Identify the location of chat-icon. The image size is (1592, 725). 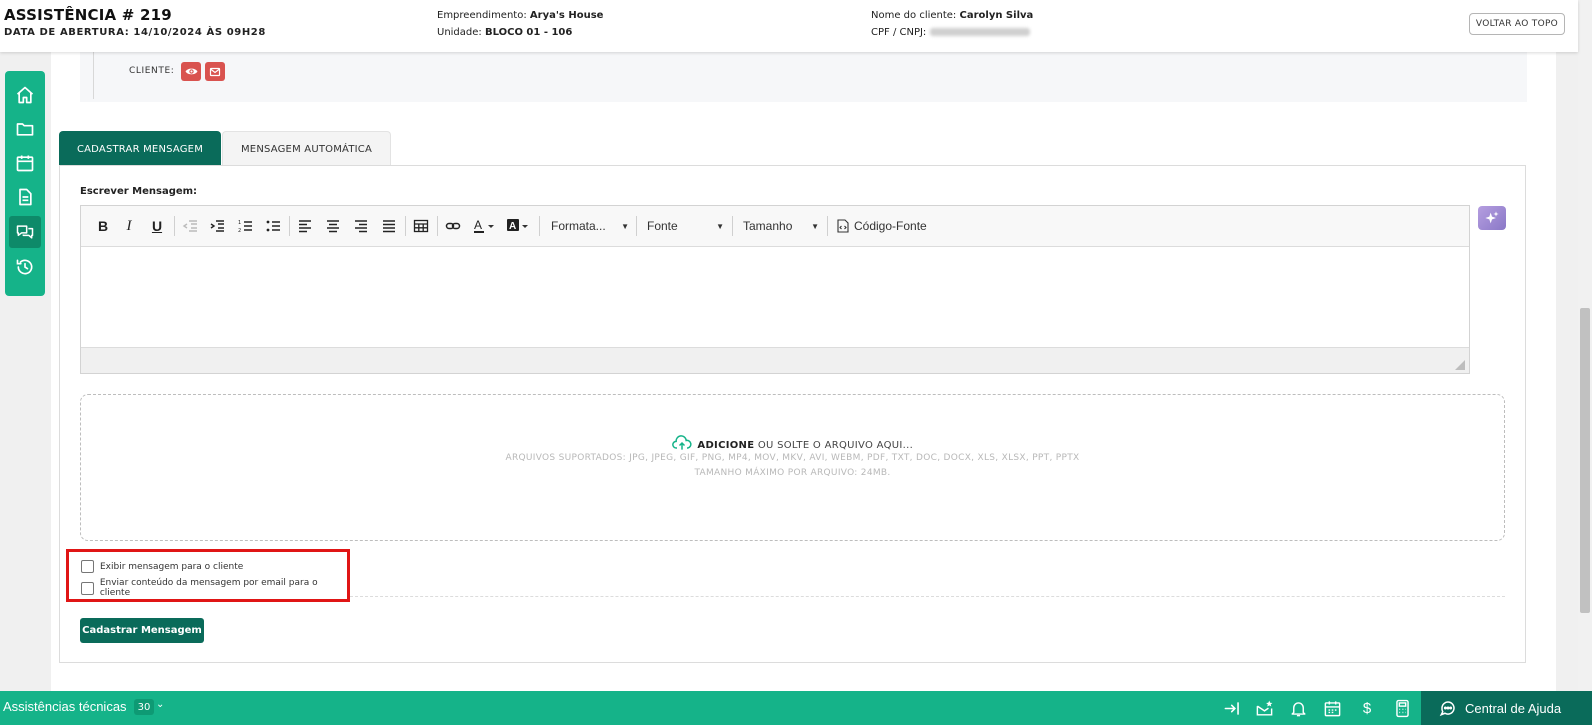
(25, 232).